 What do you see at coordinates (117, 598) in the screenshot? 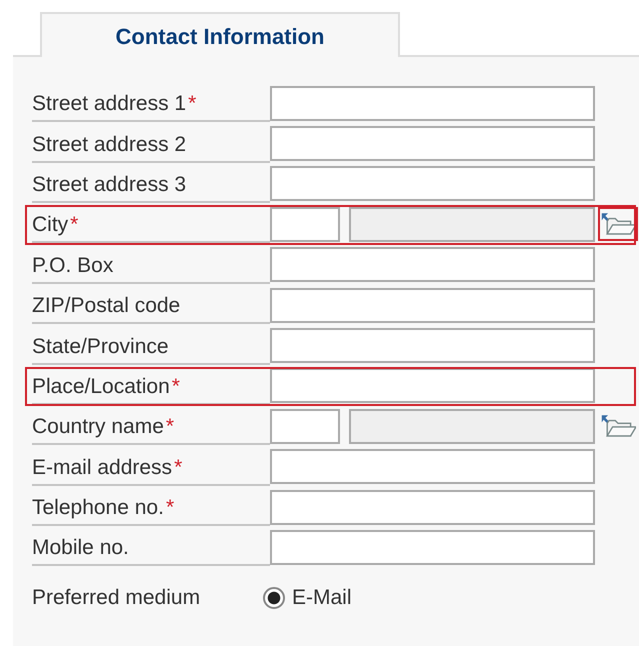
I see `field-label: Preferred medium` at bounding box center [117, 598].